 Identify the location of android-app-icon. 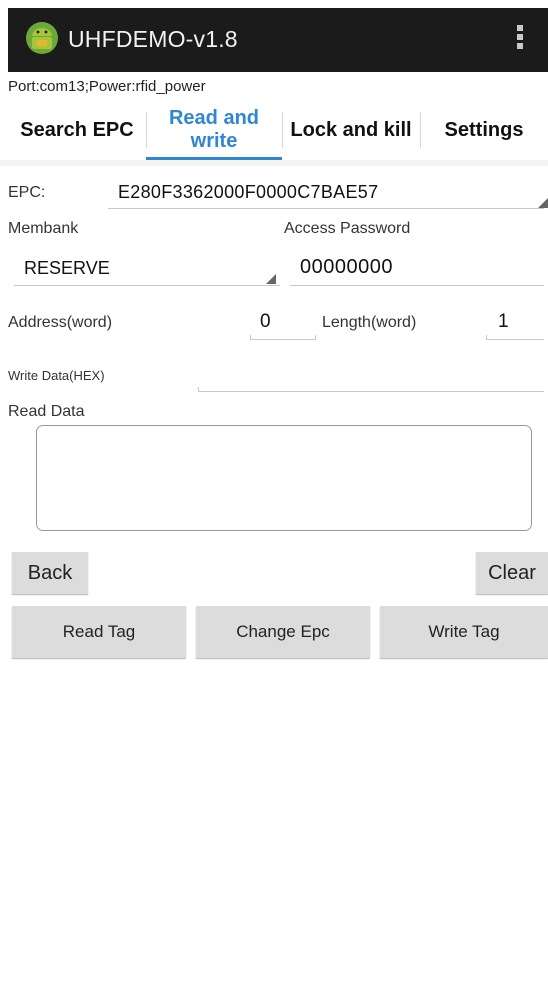
(42, 38).